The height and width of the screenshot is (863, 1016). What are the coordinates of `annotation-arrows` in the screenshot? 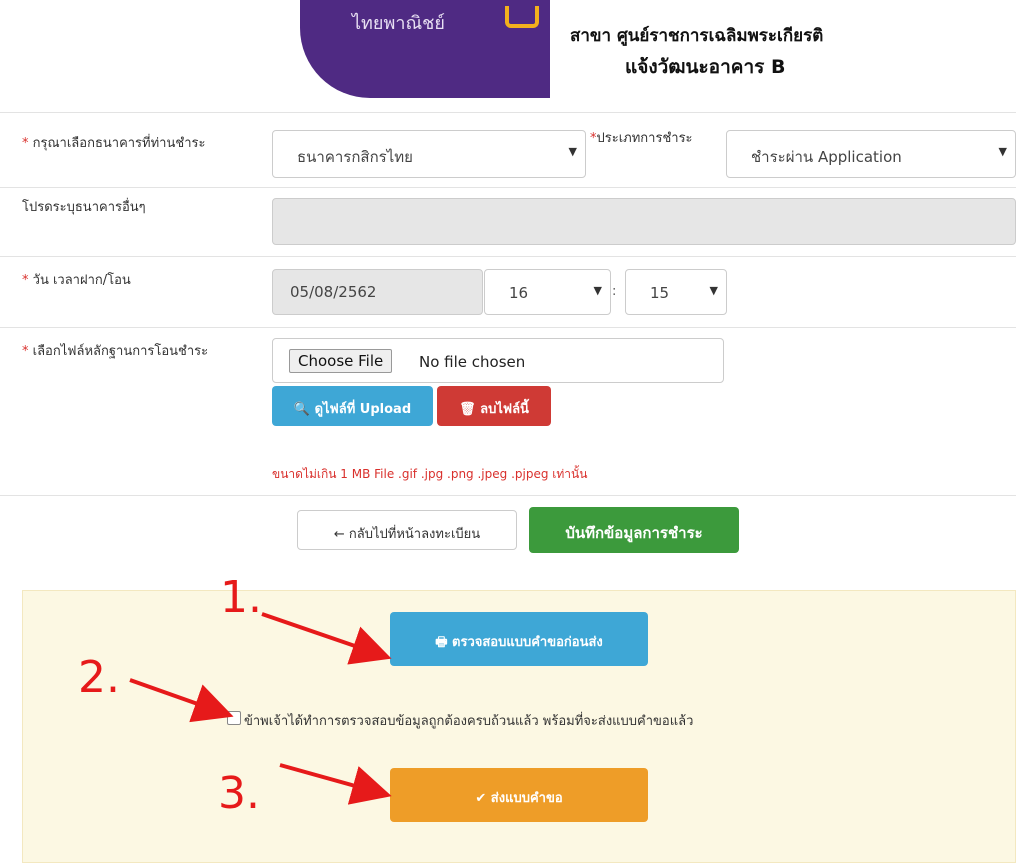 It's located at (260, 708).